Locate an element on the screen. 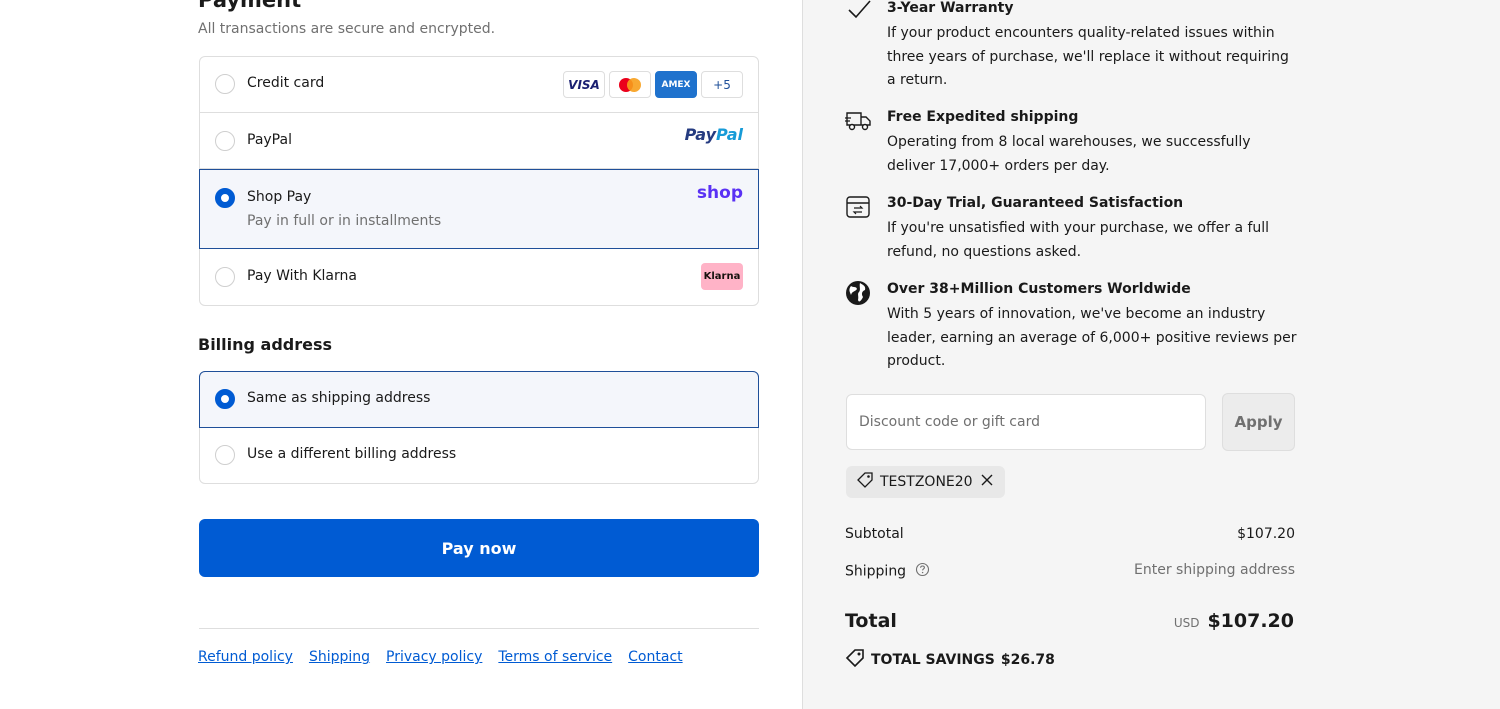 This screenshot has width=1500, height=709. discount-code-input is located at coordinates (1026, 422).